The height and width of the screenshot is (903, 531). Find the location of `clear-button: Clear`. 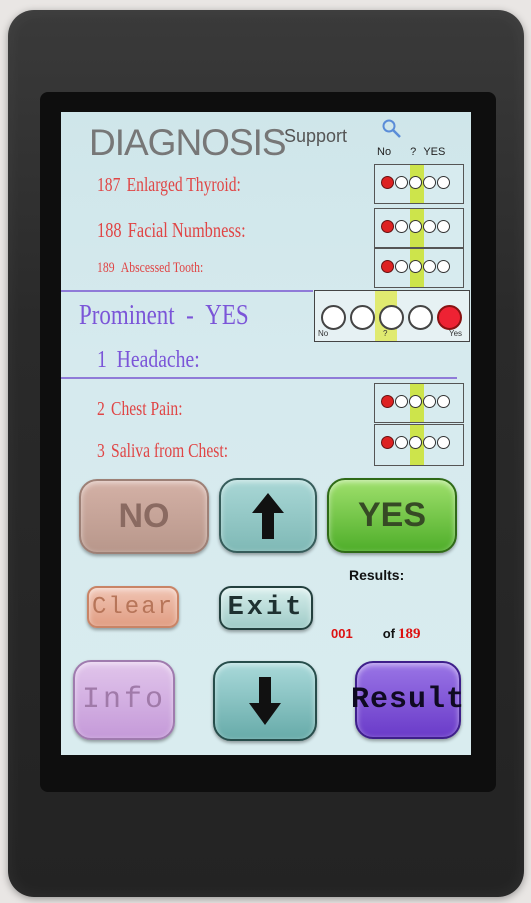

clear-button: Clear is located at coordinates (133, 607).